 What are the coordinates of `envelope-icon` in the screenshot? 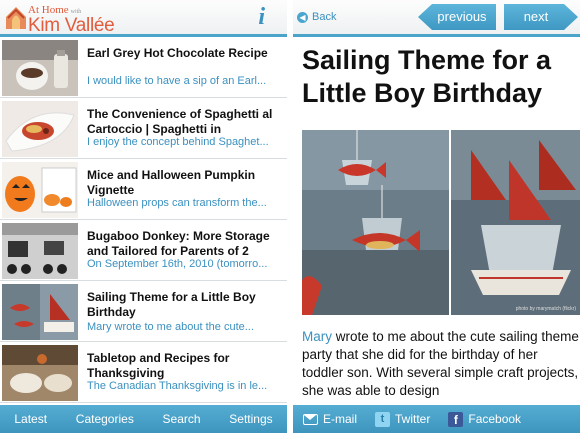 It's located at (310, 419).